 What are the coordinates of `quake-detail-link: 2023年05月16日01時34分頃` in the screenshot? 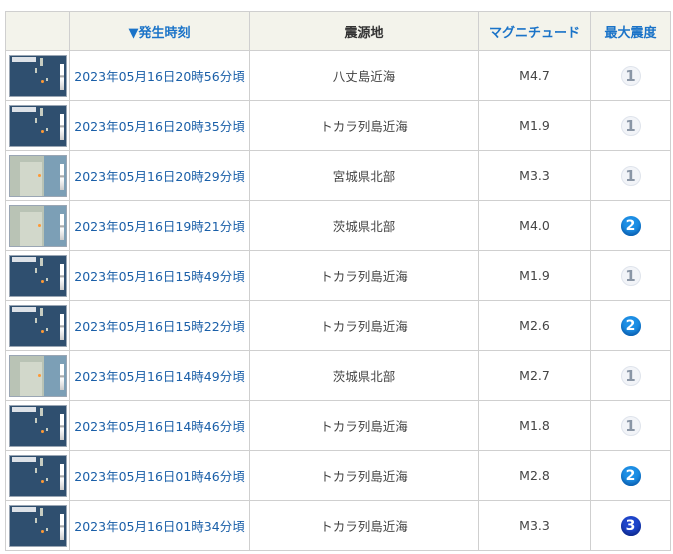 It's located at (159, 526).